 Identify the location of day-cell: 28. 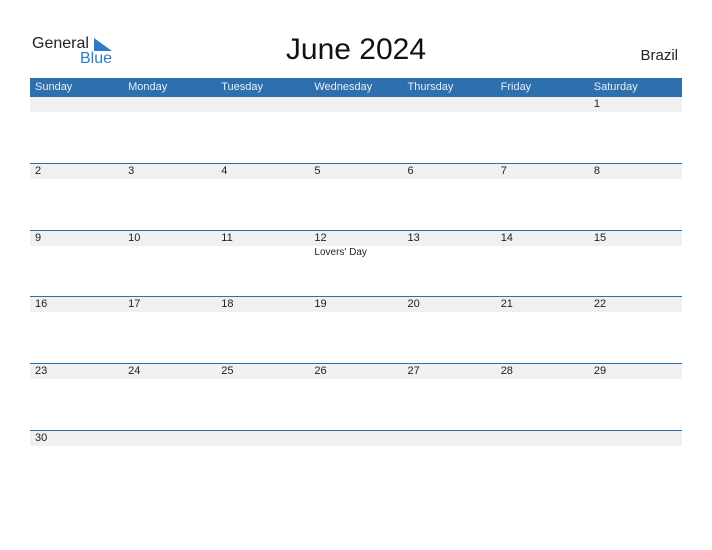
(542, 397).